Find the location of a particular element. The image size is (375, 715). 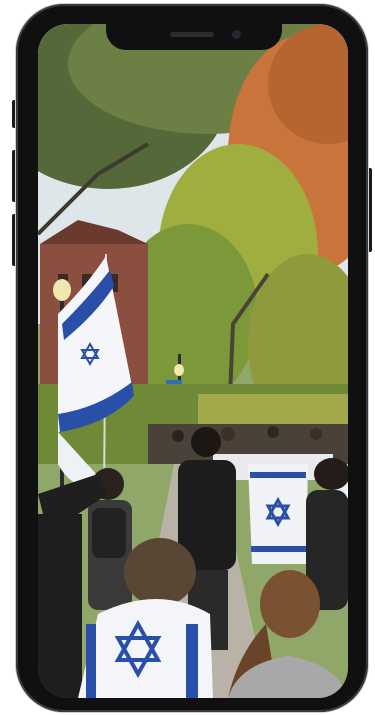

phone-notch is located at coordinates (194, 36).